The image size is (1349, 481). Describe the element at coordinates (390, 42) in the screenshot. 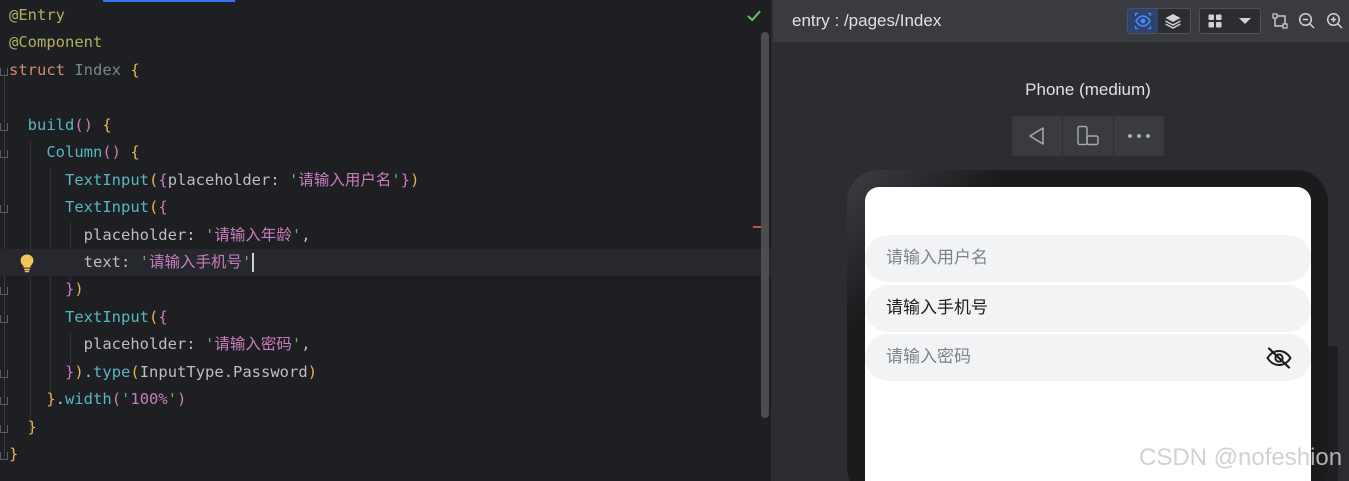

I see `code-line: @Component` at that location.